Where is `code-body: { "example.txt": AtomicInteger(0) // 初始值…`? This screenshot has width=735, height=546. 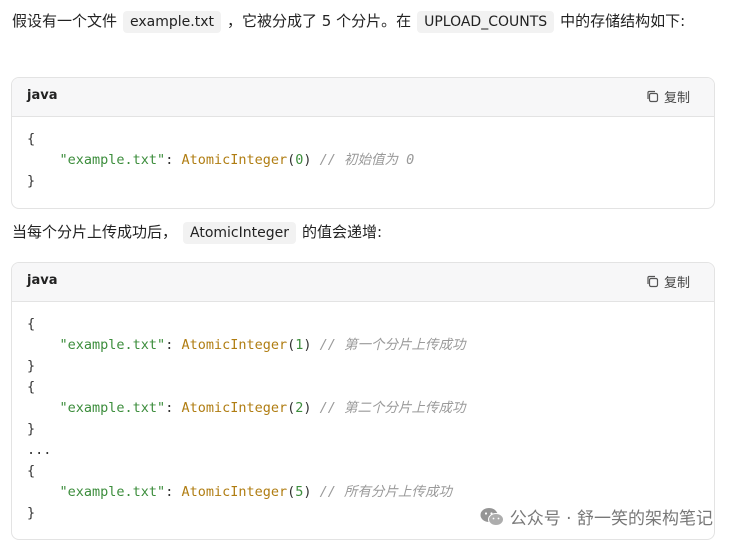
code-body: { "example.txt": AtomicInteger(0) // 初始值… is located at coordinates (363, 154).